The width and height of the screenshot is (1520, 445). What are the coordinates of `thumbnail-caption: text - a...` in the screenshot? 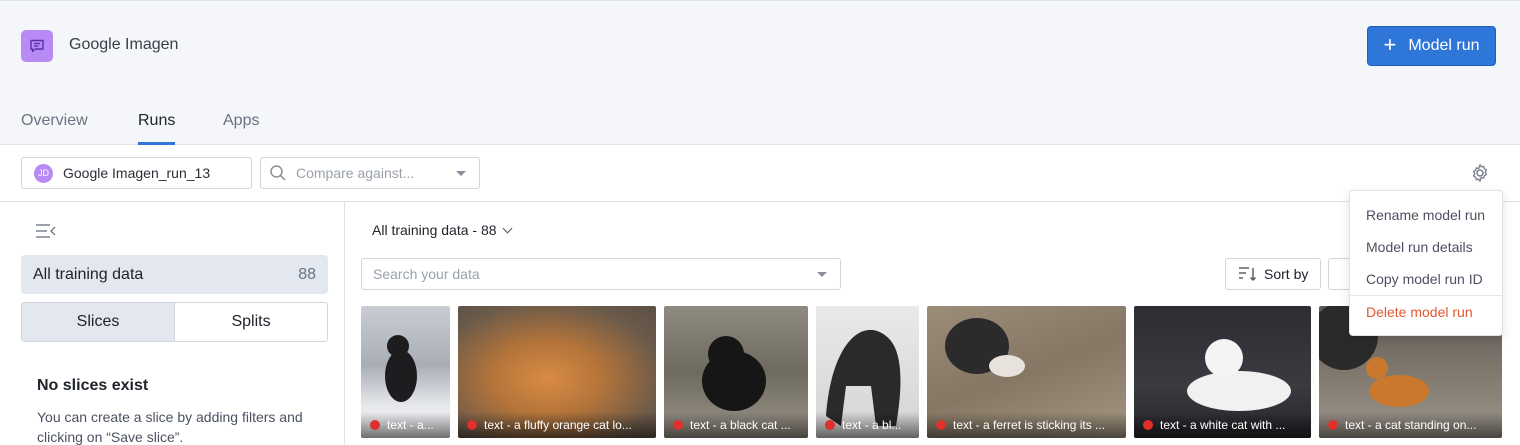 It's located at (405, 425).